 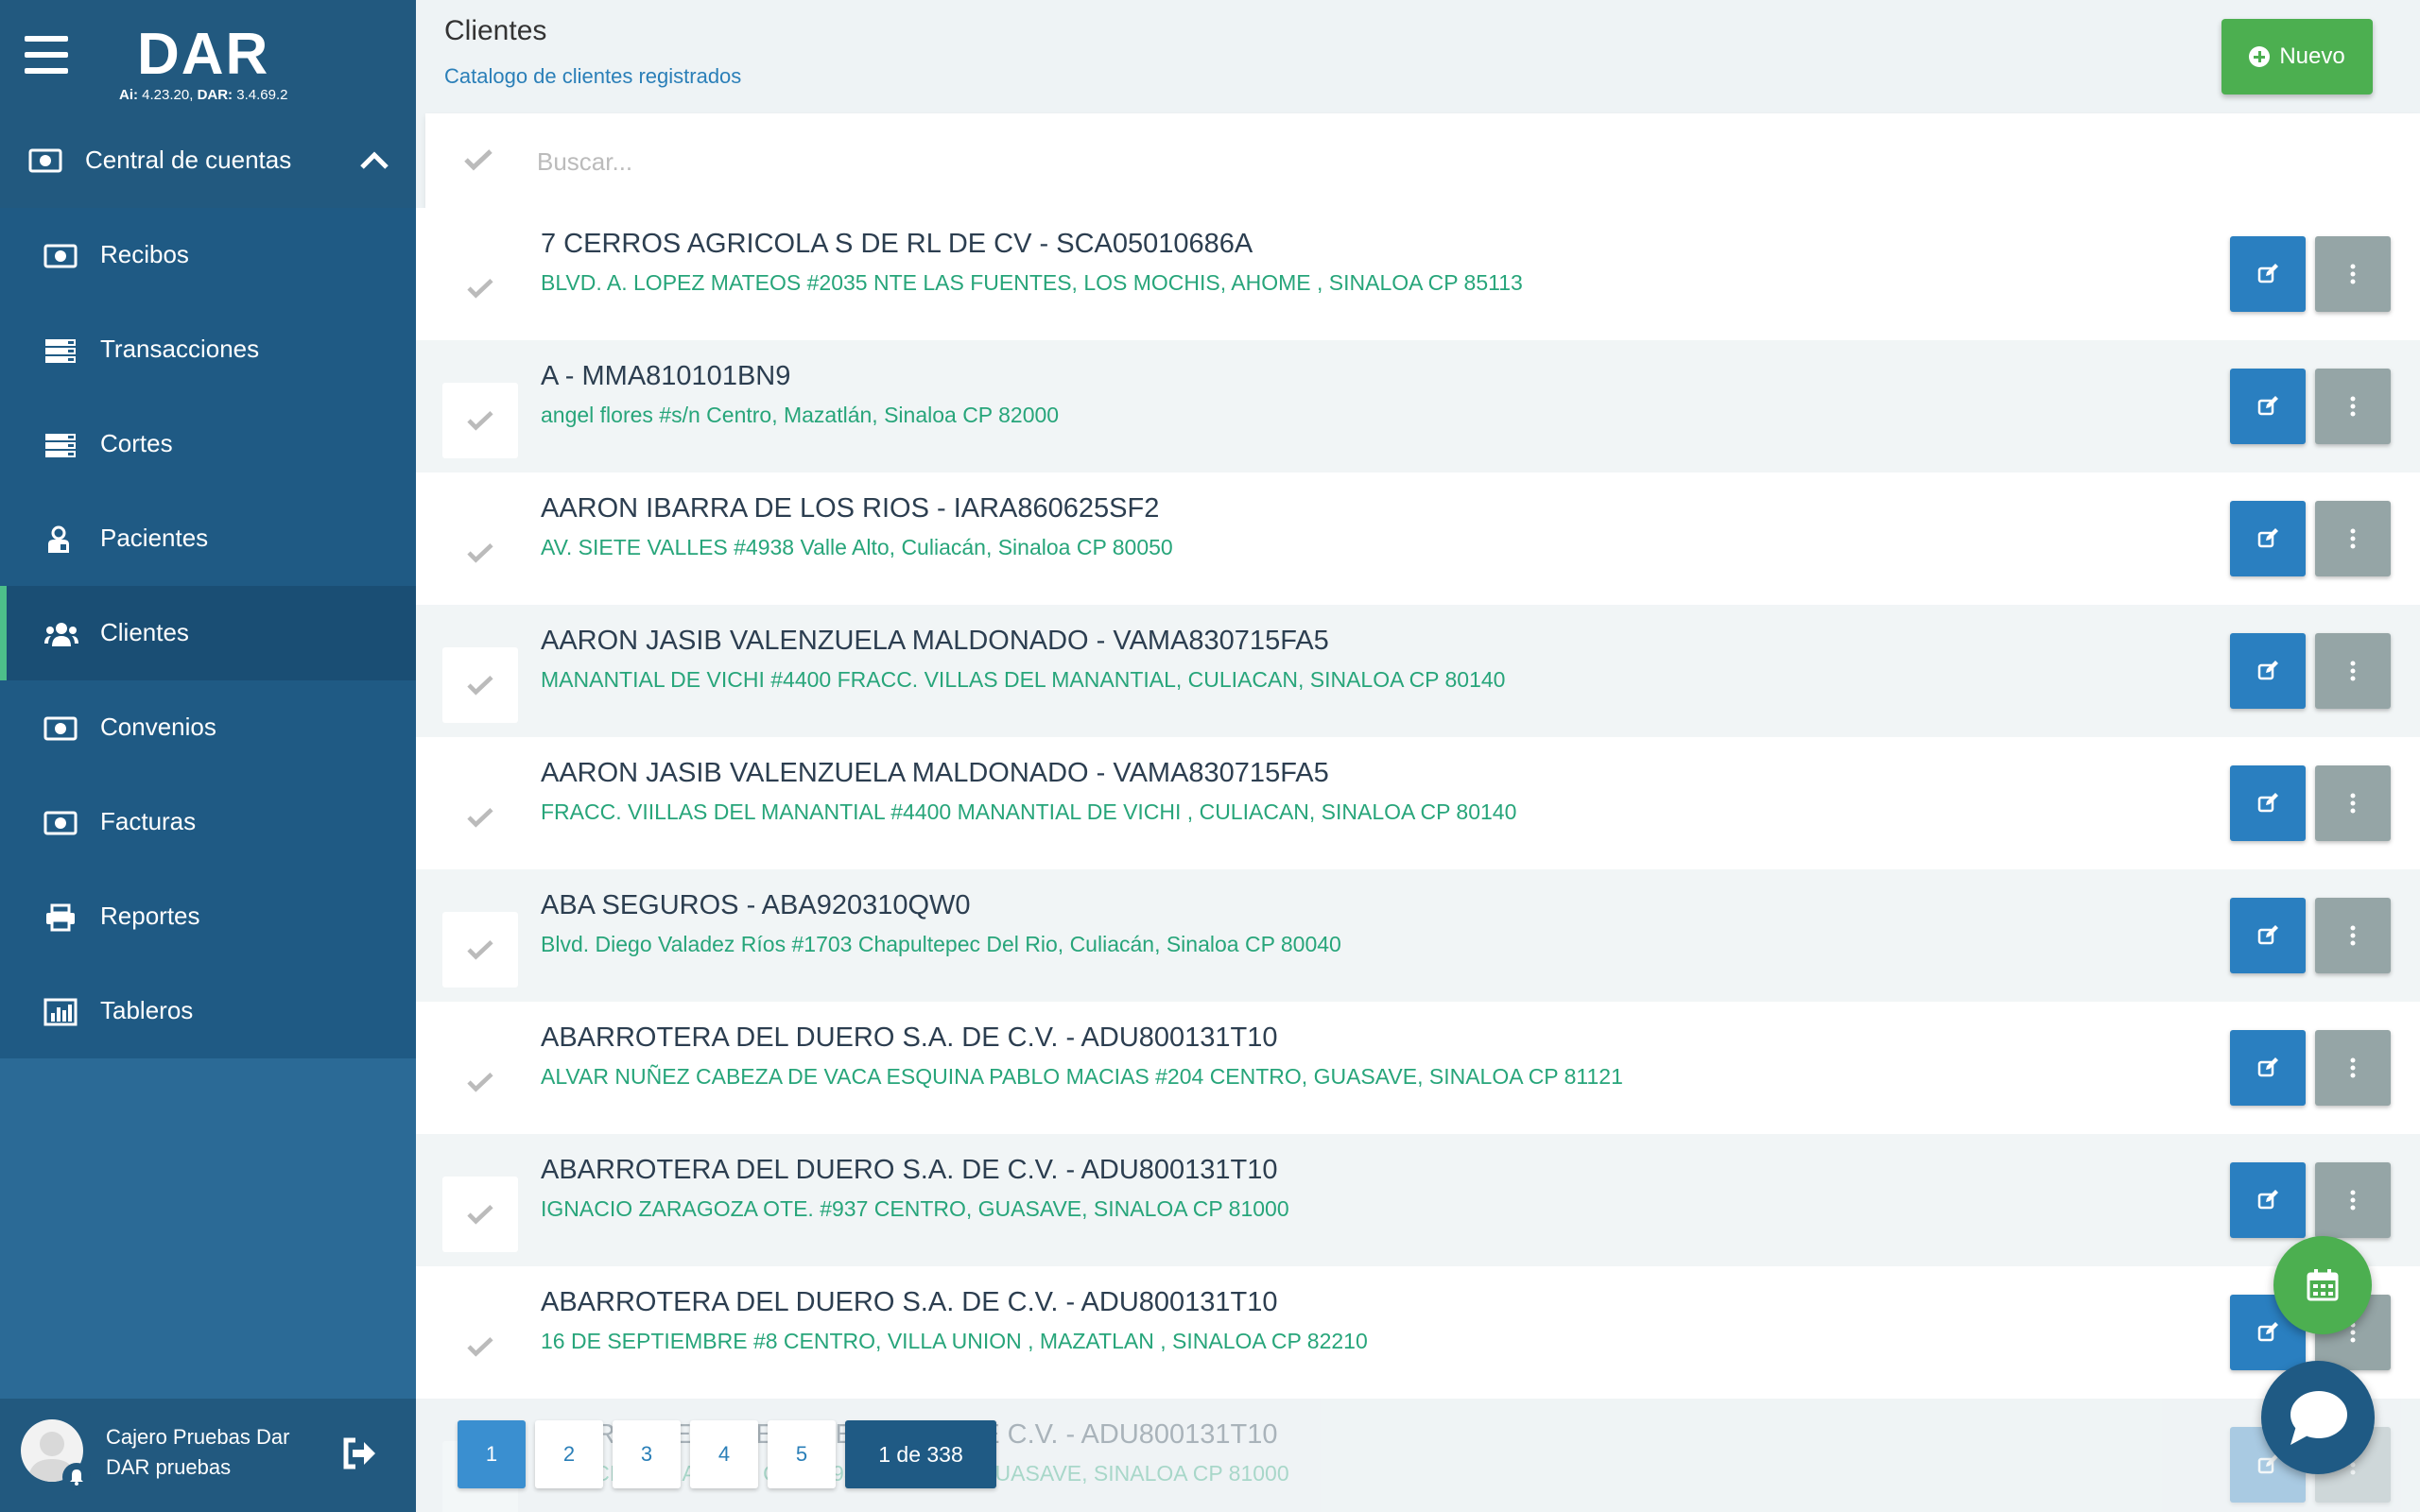 I want to click on sidebar-item-clientes: Clientes, so click(x=208, y=633).